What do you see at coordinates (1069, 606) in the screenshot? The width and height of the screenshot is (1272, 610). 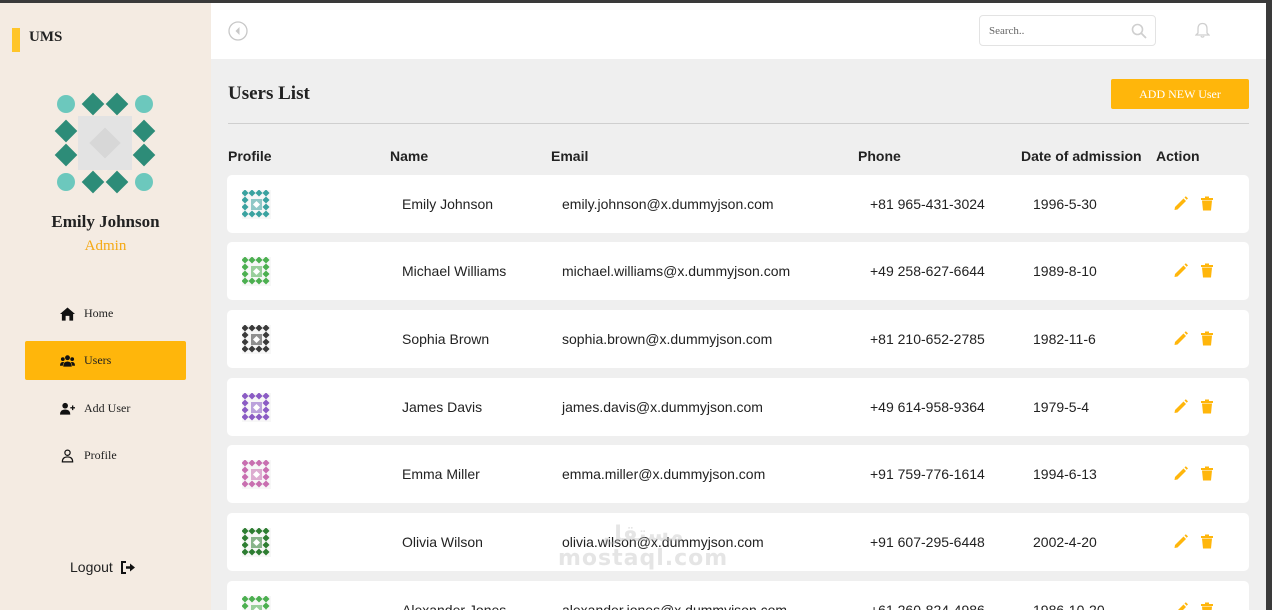 I see `user-date-cell: 1986-10-20` at bounding box center [1069, 606].